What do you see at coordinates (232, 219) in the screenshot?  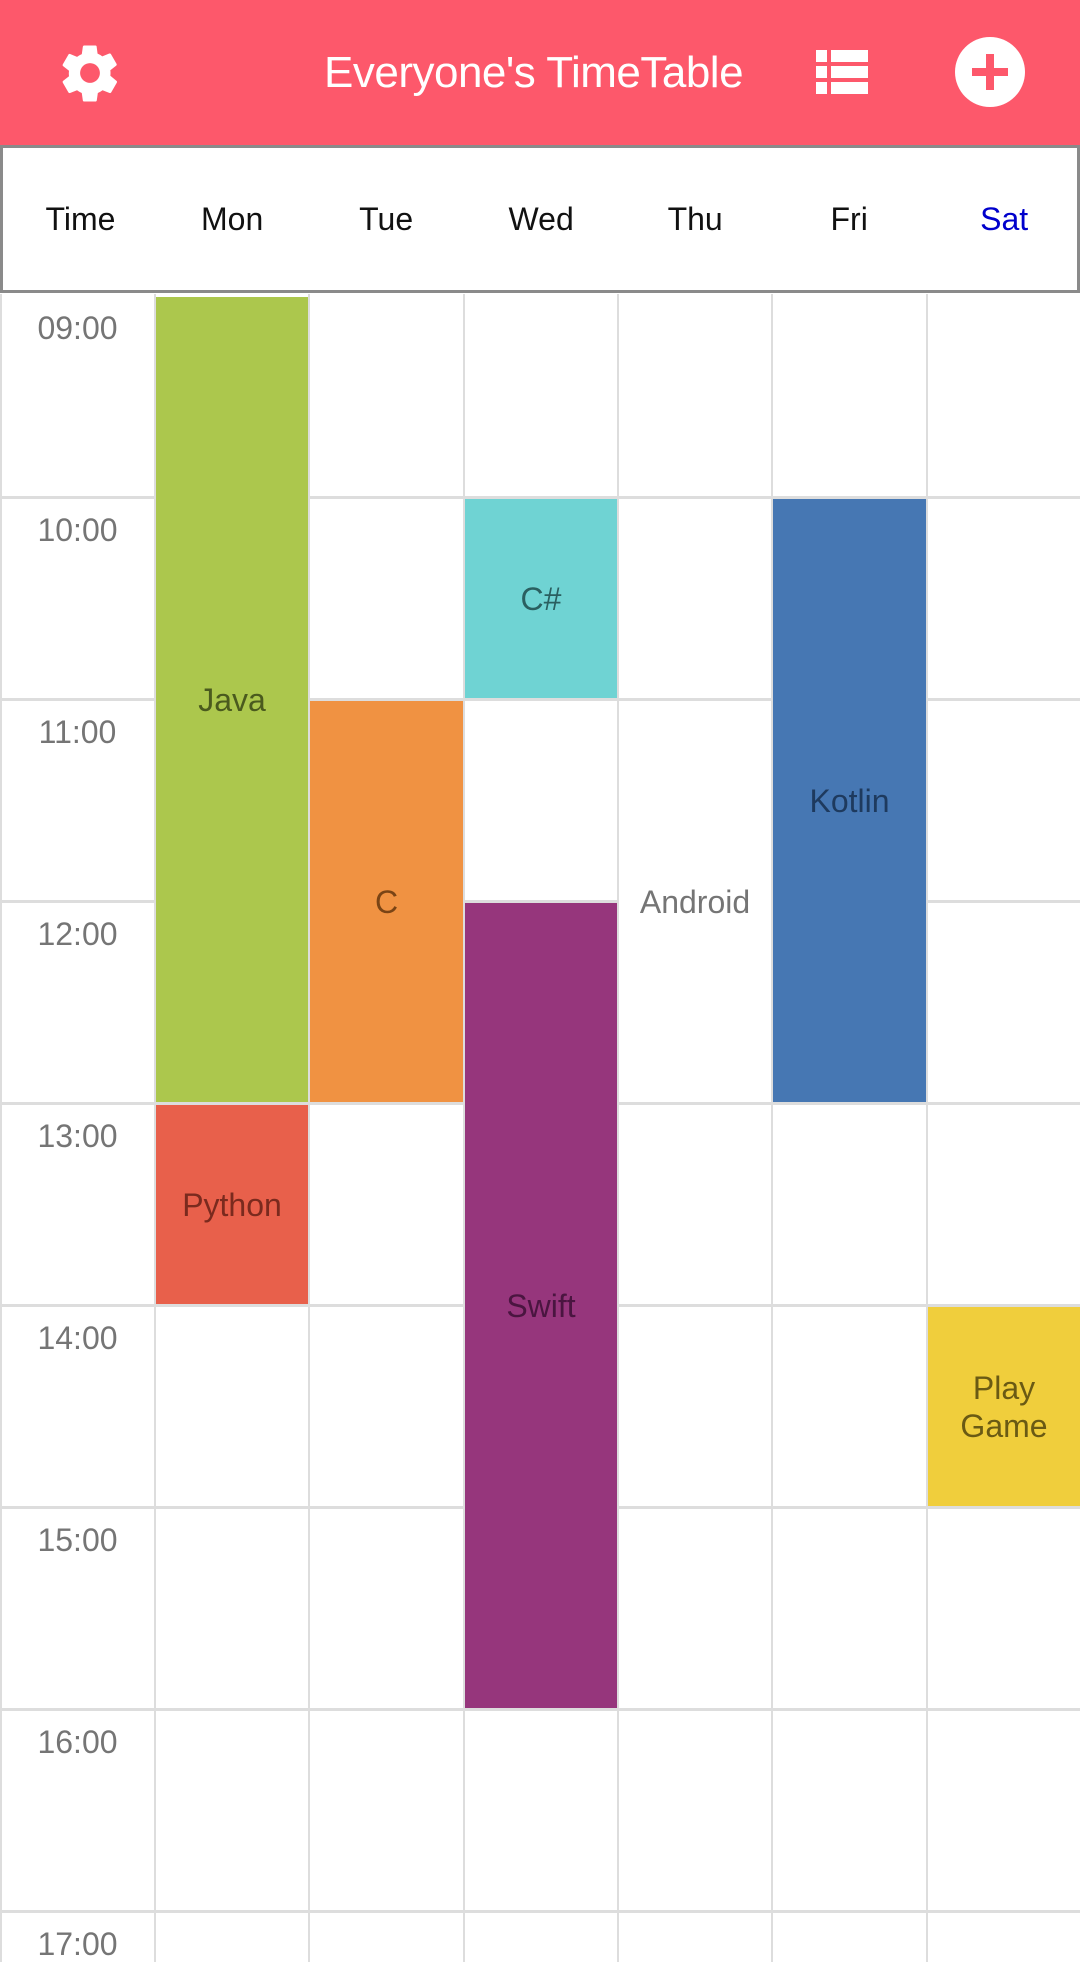 I see `day-header-mon: Mon` at bounding box center [232, 219].